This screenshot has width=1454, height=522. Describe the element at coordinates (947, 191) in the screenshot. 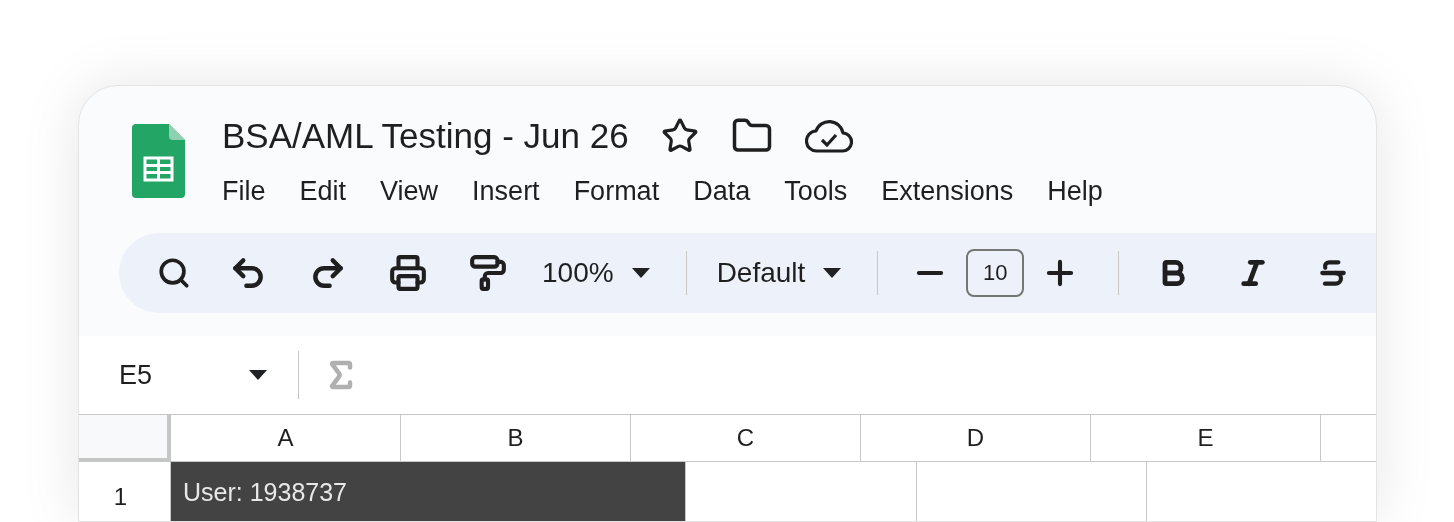

I see `menu-item: Extensions` at that location.